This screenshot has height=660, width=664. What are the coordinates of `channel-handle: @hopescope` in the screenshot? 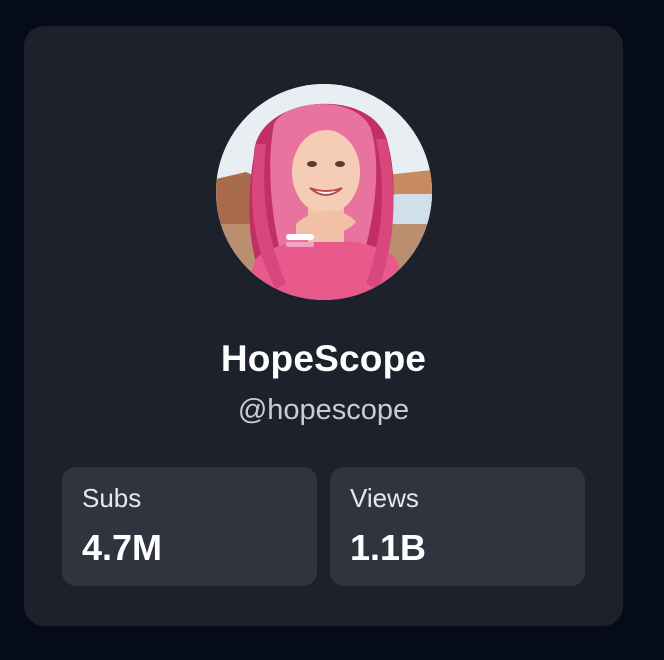 It's located at (323, 410).